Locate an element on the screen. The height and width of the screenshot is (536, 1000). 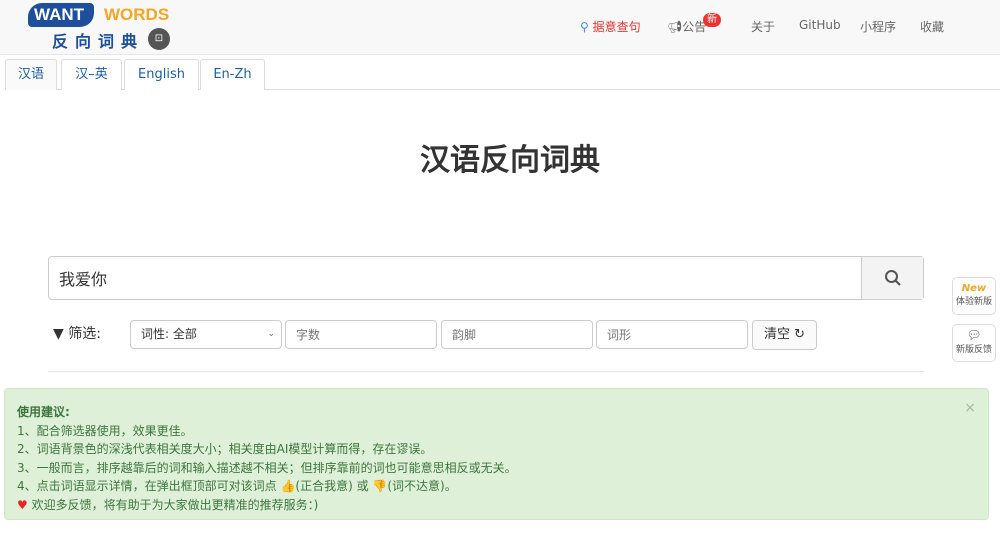
close-icon: × is located at coordinates (970, 408).